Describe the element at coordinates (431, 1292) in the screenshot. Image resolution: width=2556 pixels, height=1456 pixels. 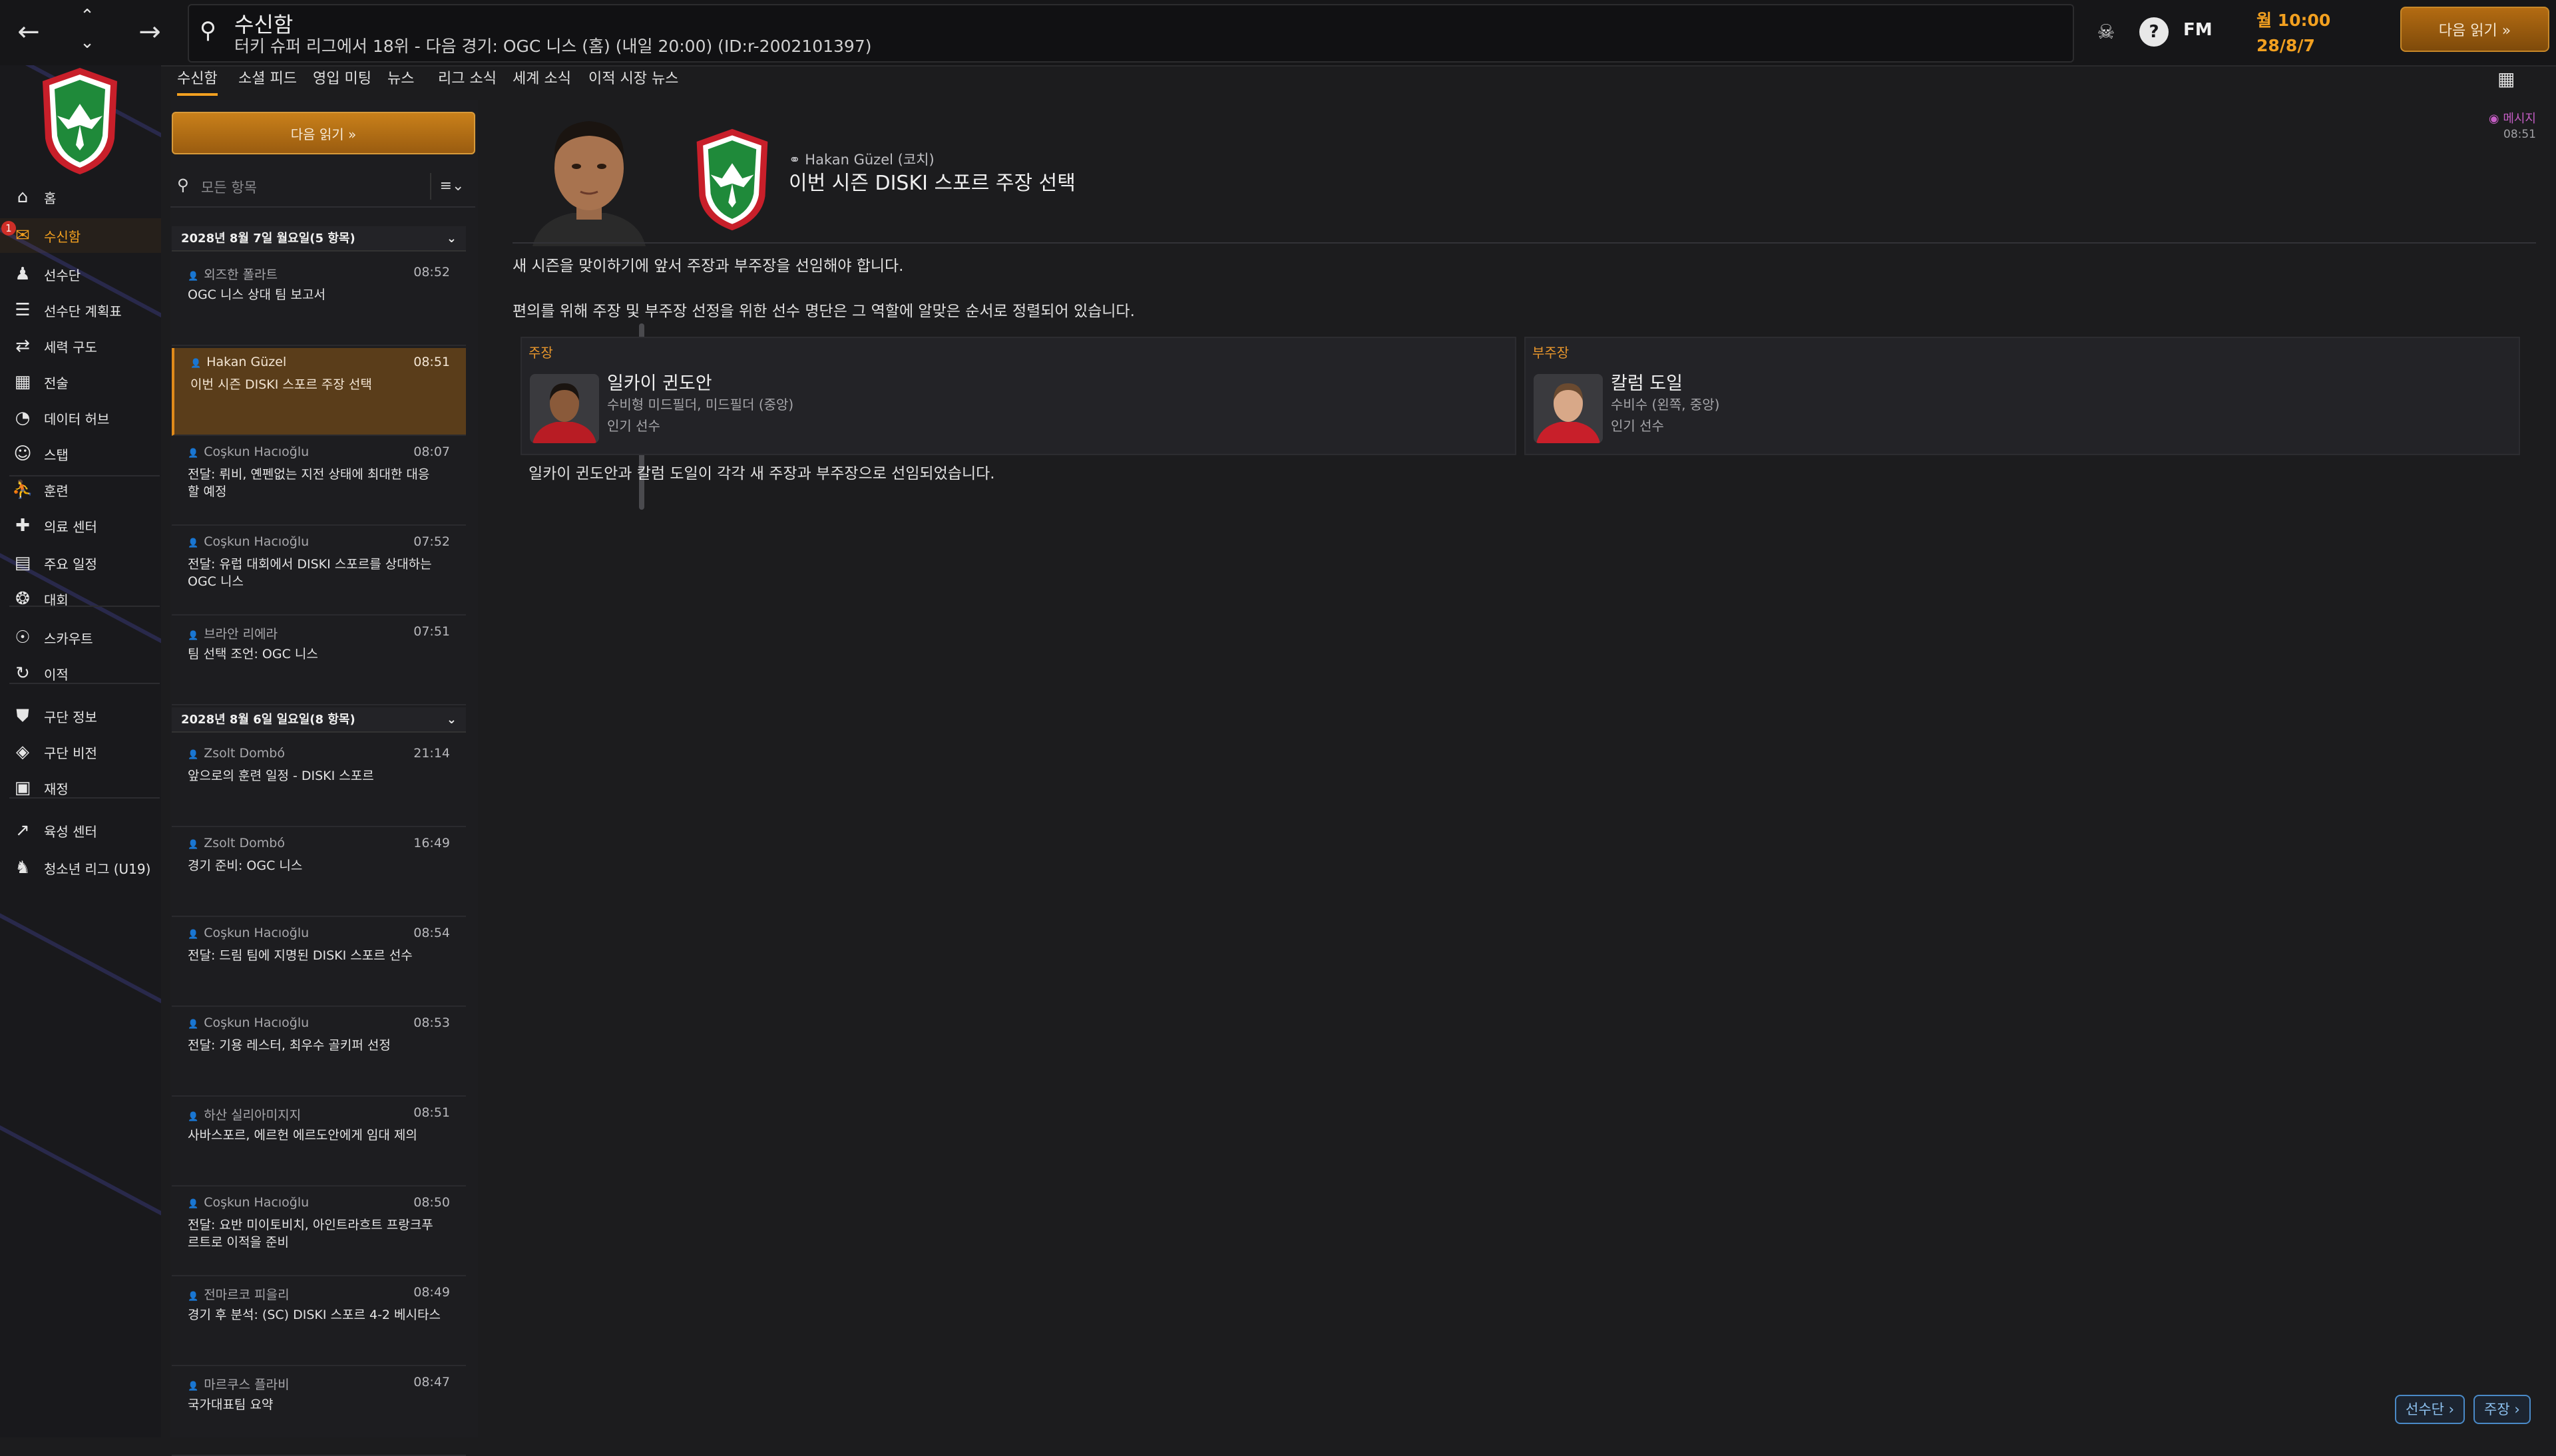
I see `message-time: 08:49` at that location.